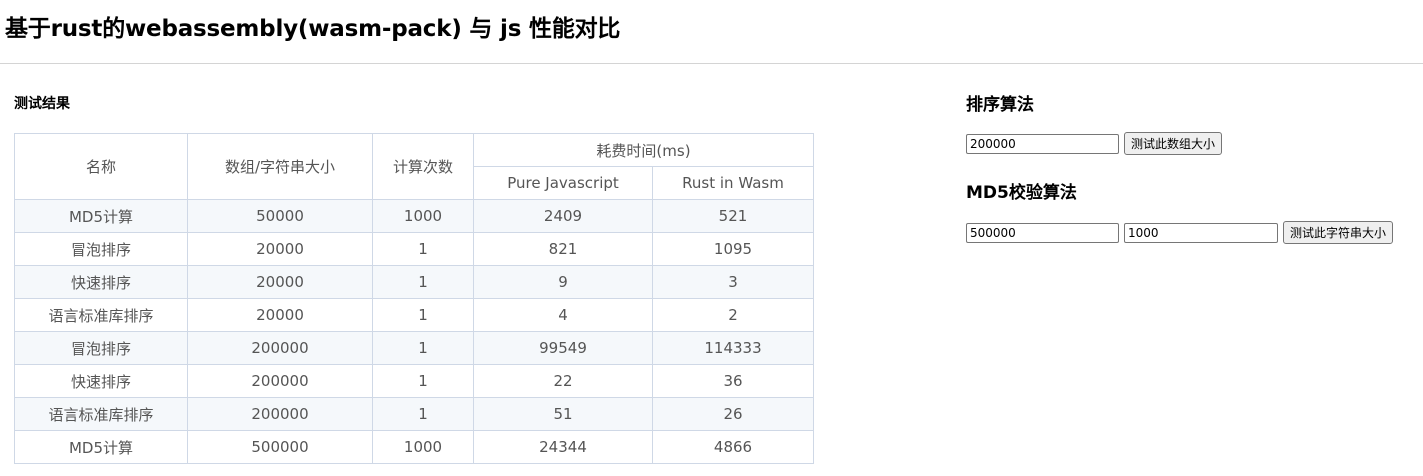  What do you see at coordinates (563, 348) in the screenshot?
I see `cell-js-time: 99549` at bounding box center [563, 348].